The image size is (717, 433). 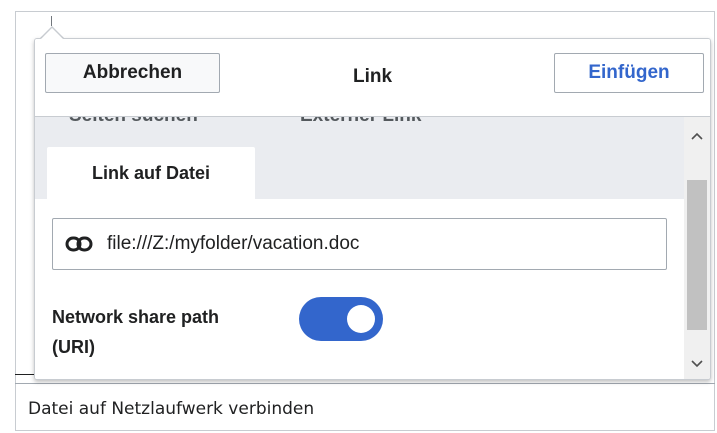 What do you see at coordinates (79, 244) in the screenshot?
I see `link-icon` at bounding box center [79, 244].